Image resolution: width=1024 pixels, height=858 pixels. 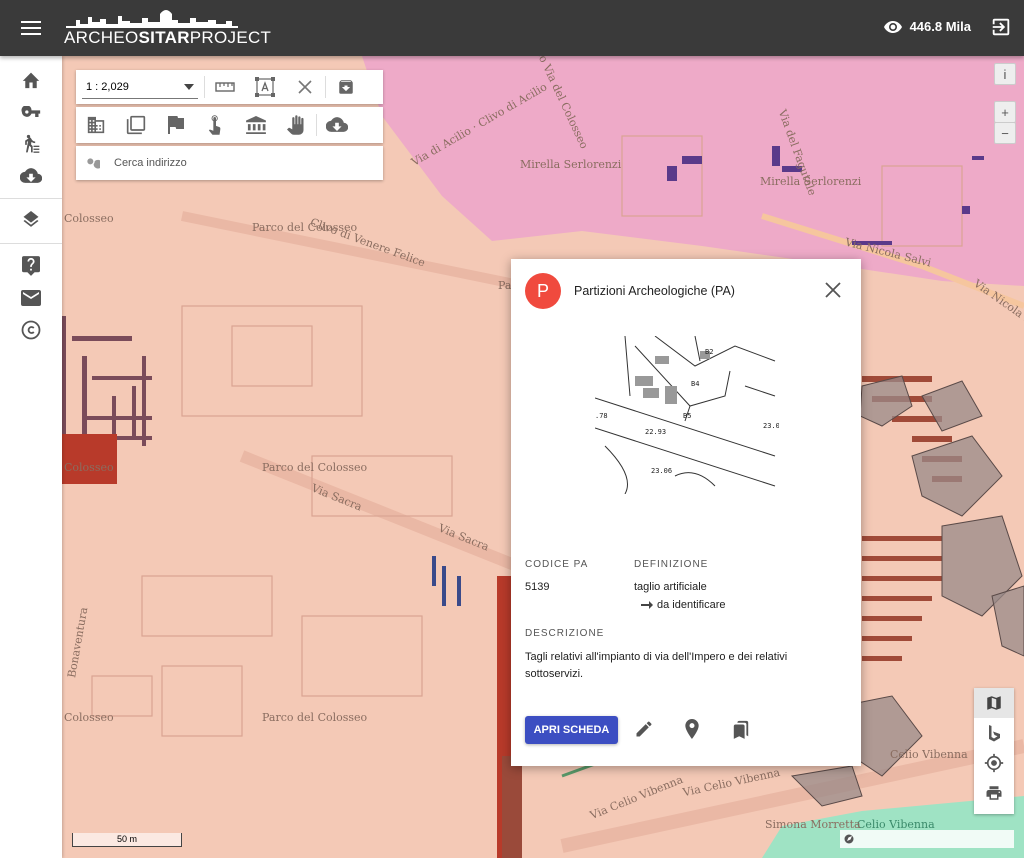 I want to click on compass-icon, so click(x=849, y=839).